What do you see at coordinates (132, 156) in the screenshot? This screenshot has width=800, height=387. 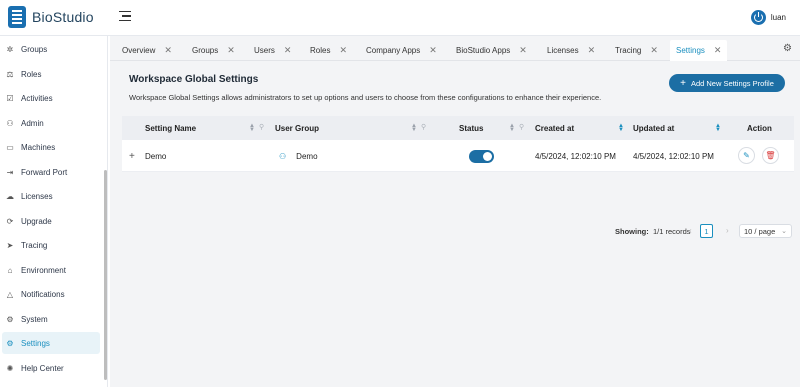 I see `expand-row-button: +` at bounding box center [132, 156].